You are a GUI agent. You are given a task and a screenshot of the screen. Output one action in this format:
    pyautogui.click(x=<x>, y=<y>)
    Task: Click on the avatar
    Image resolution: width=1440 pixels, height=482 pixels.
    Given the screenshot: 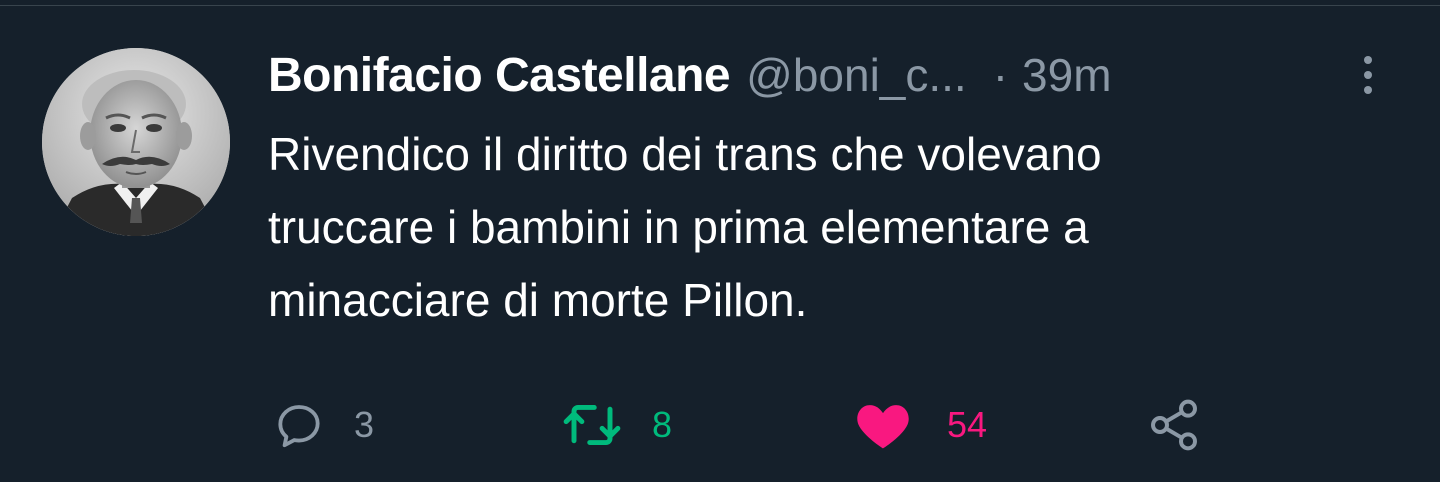 What is the action you would take?
    pyautogui.click(x=136, y=142)
    